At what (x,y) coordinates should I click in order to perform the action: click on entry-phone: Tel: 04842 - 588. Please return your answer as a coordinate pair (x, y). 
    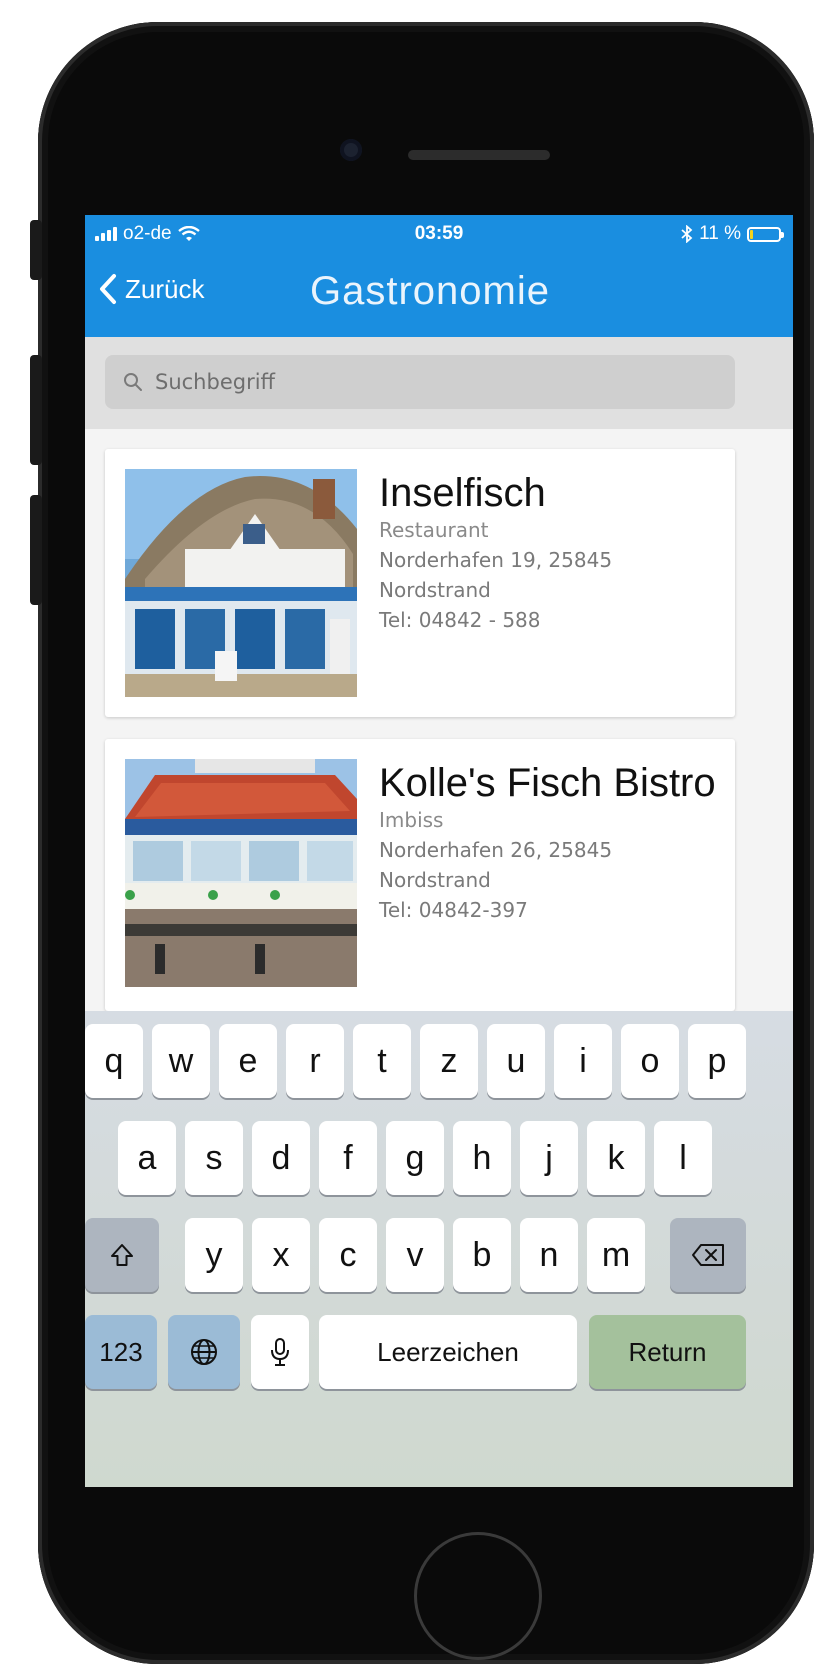
    Looking at the image, I should click on (552, 620).